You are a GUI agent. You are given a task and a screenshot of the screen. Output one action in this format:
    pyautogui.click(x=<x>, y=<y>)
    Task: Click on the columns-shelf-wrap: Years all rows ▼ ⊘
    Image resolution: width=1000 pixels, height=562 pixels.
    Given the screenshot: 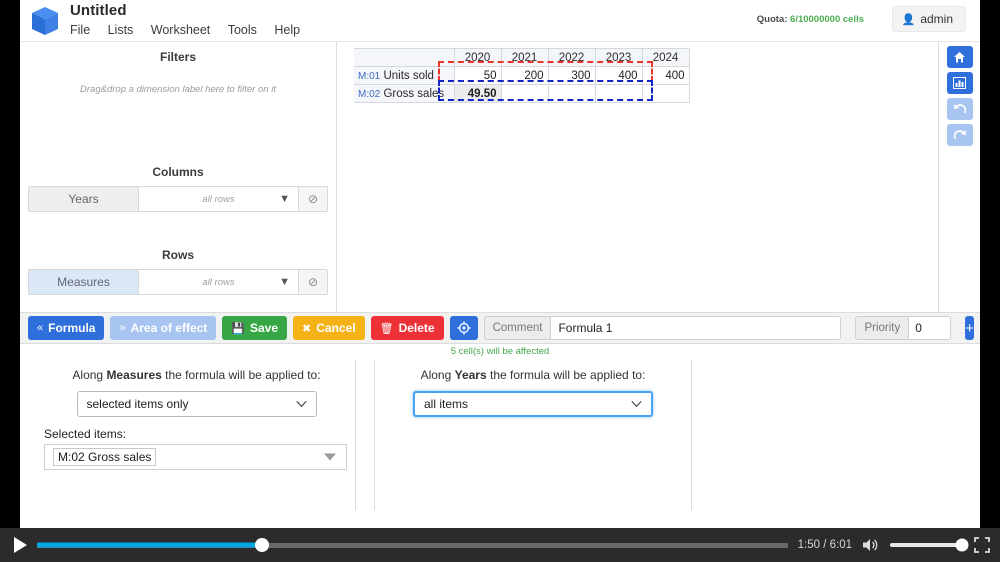 What is the action you would take?
    pyautogui.click(x=178, y=195)
    